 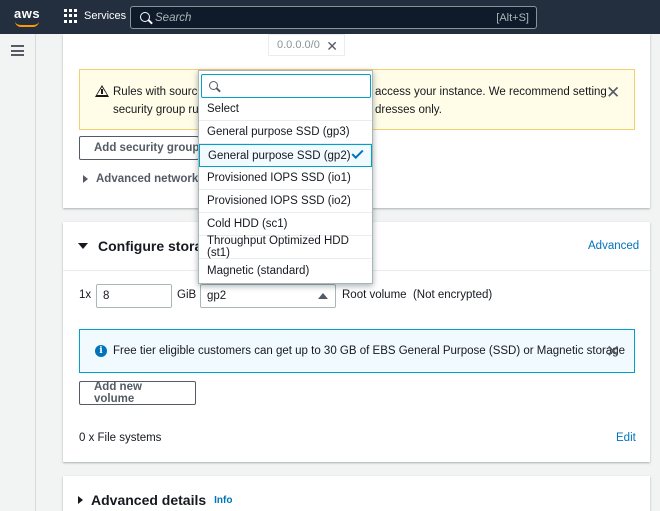 I want to click on dropdown-option: Provisioned IOPS SSD (io2), so click(x=285, y=201).